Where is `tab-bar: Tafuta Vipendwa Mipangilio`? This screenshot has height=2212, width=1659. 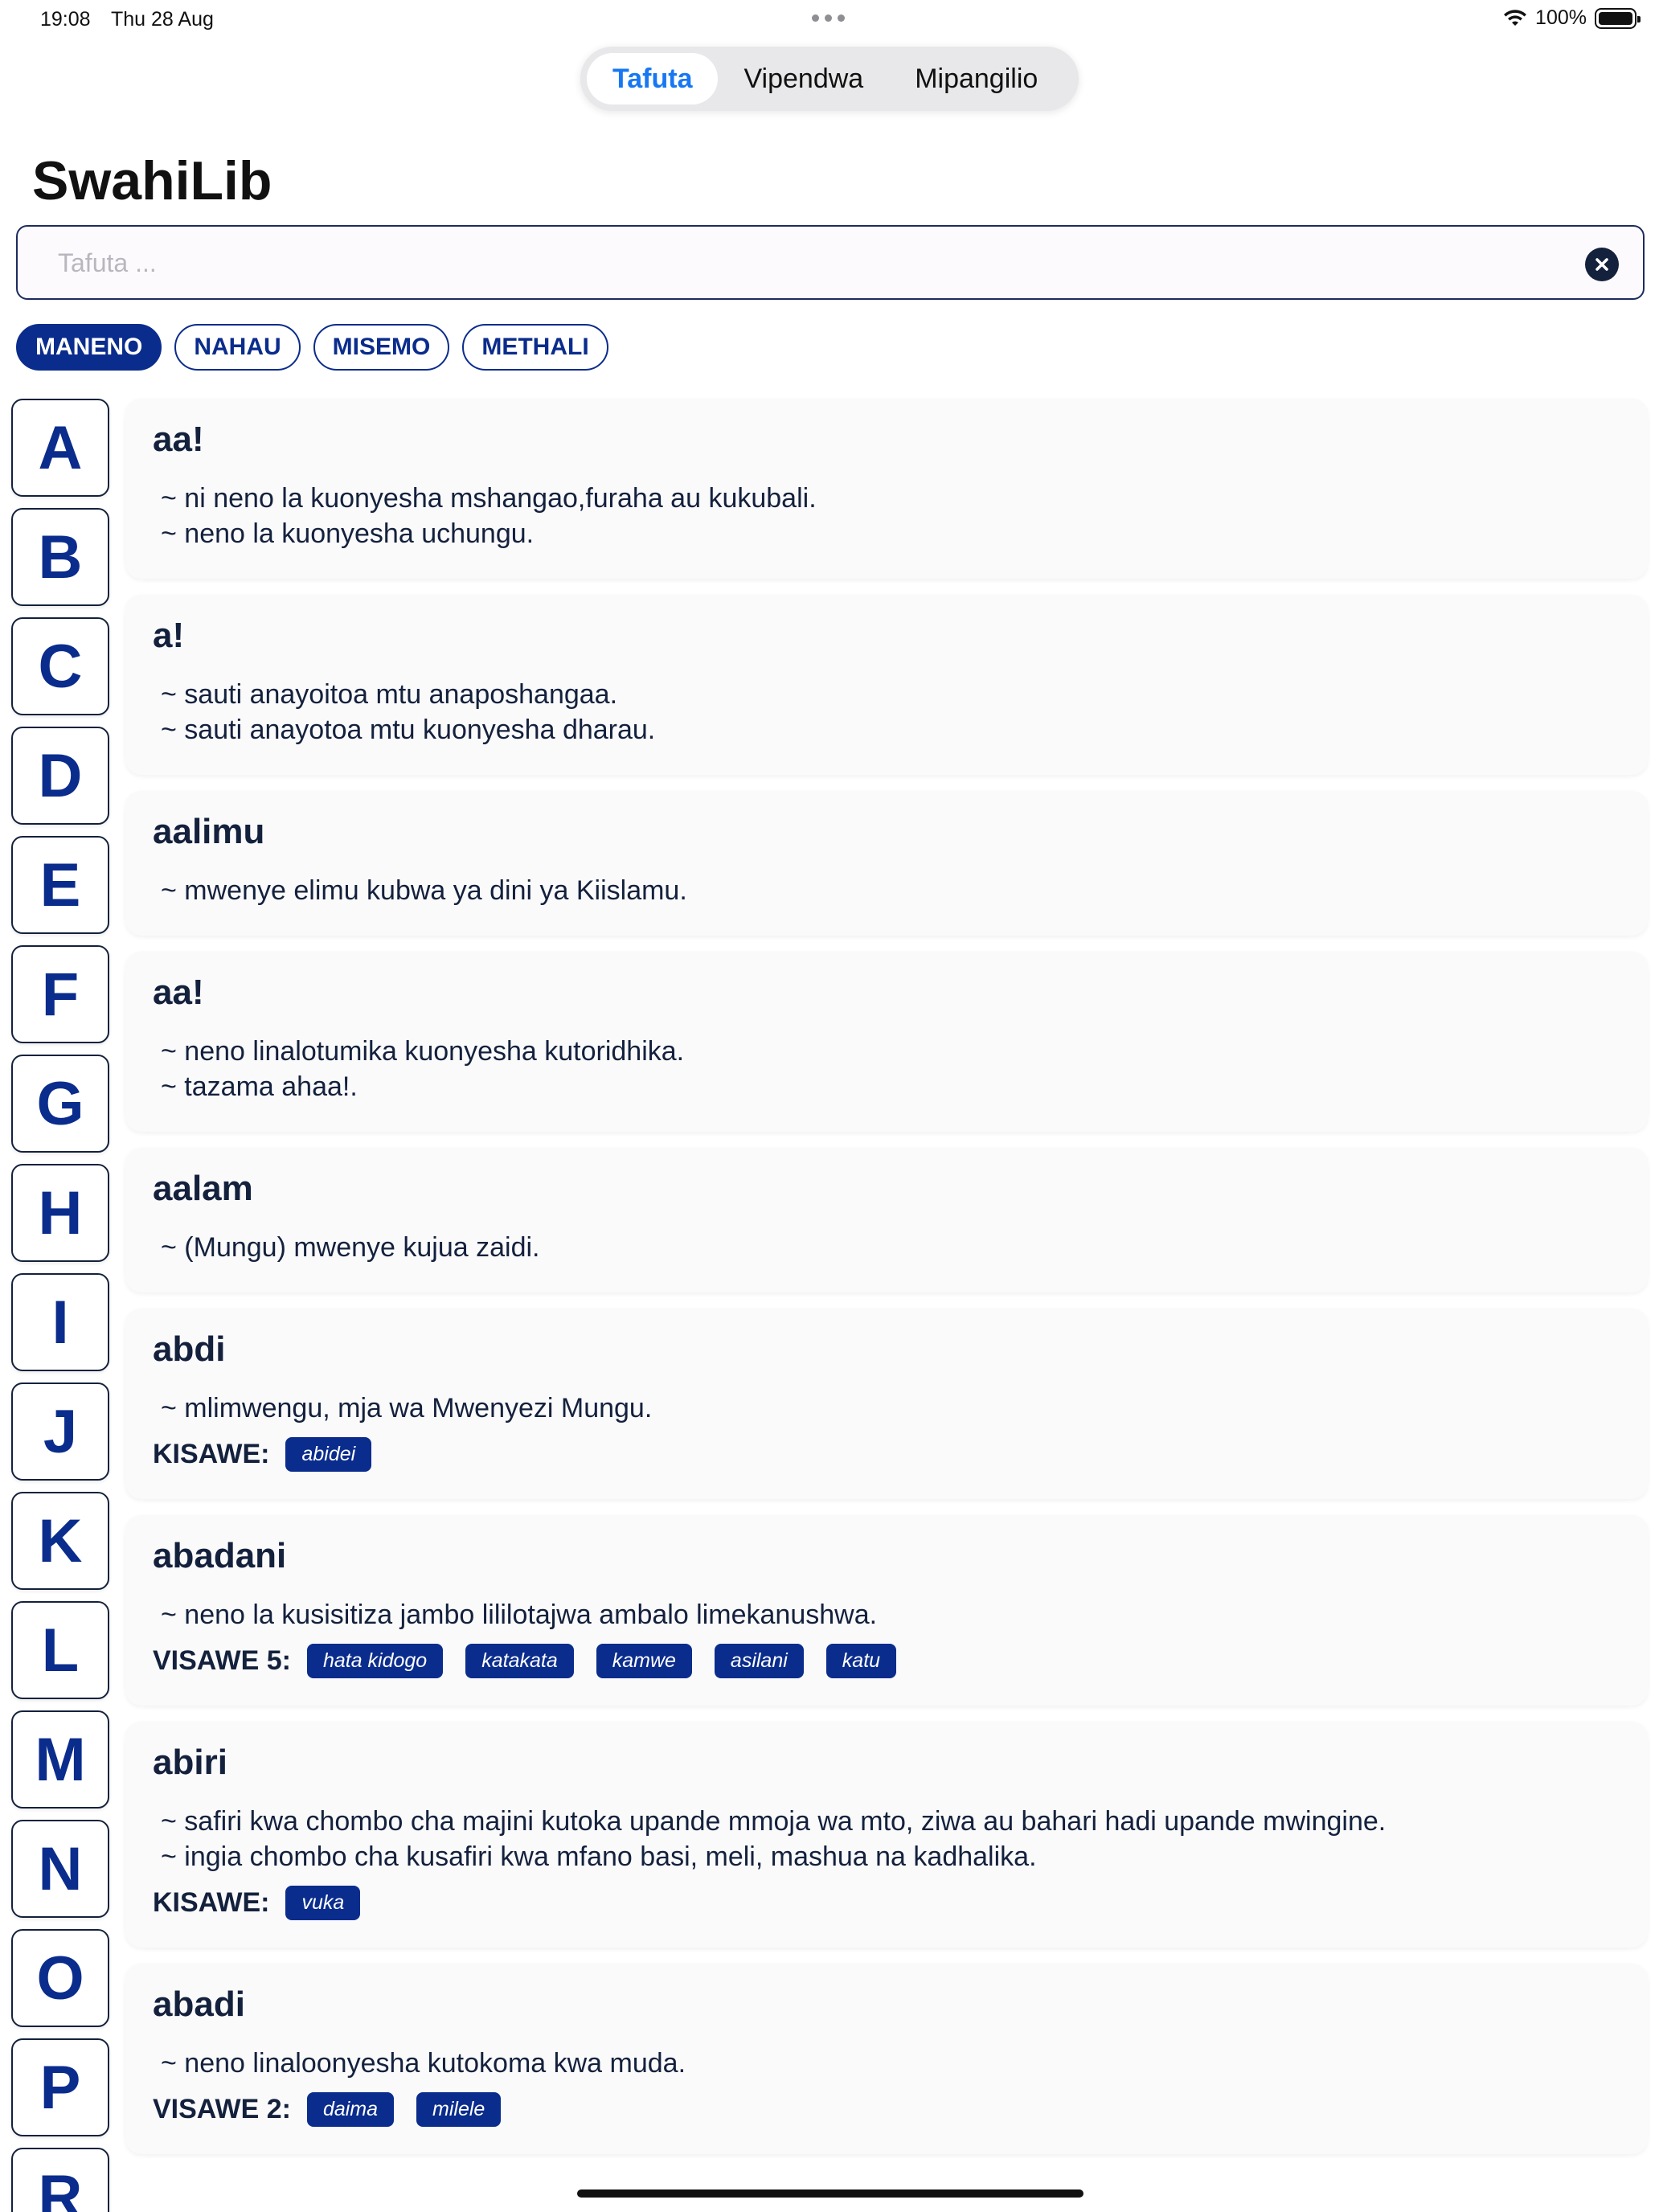
tab-bar: Tafuta Vipendwa Mipangilio is located at coordinates (829, 79).